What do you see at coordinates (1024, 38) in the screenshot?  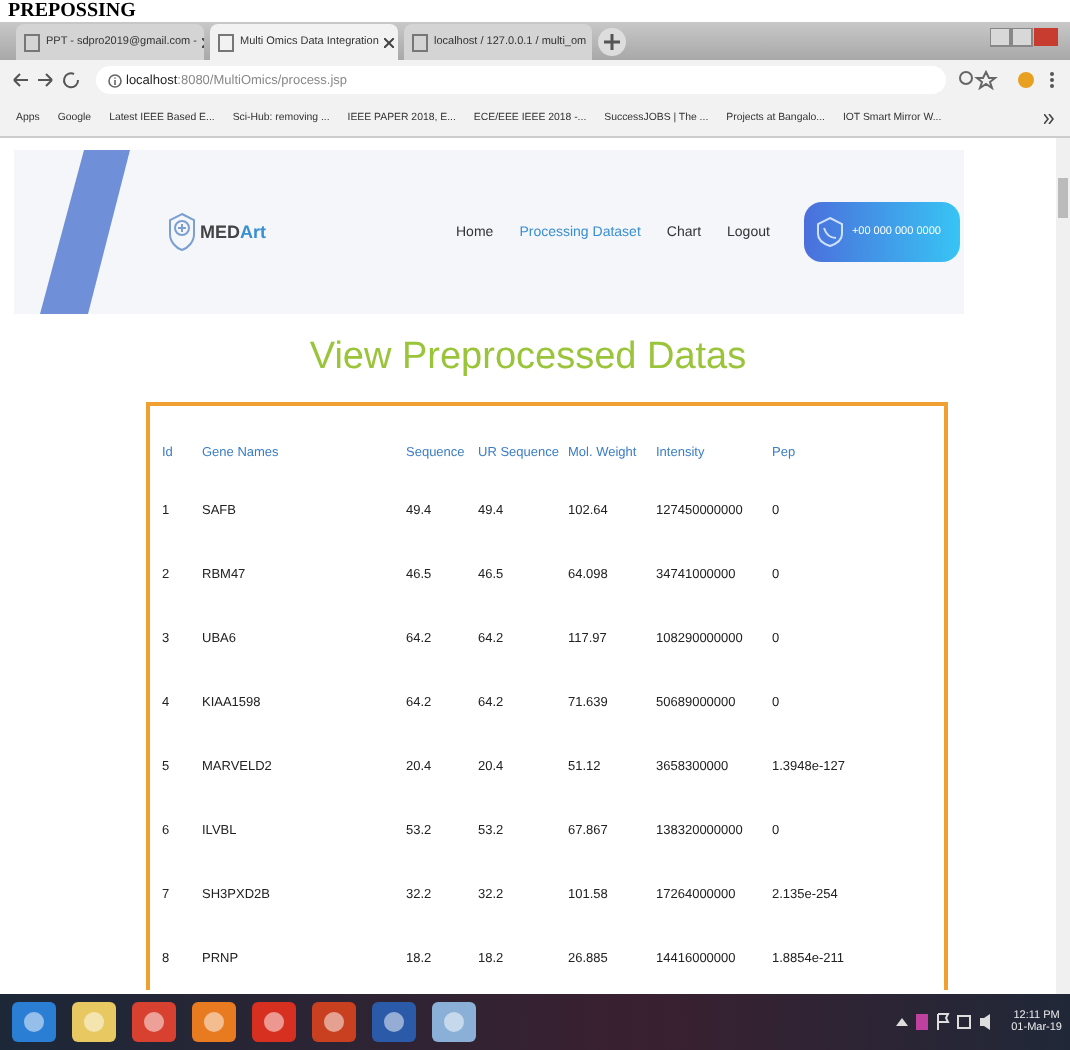 I see `window-controls-icon` at bounding box center [1024, 38].